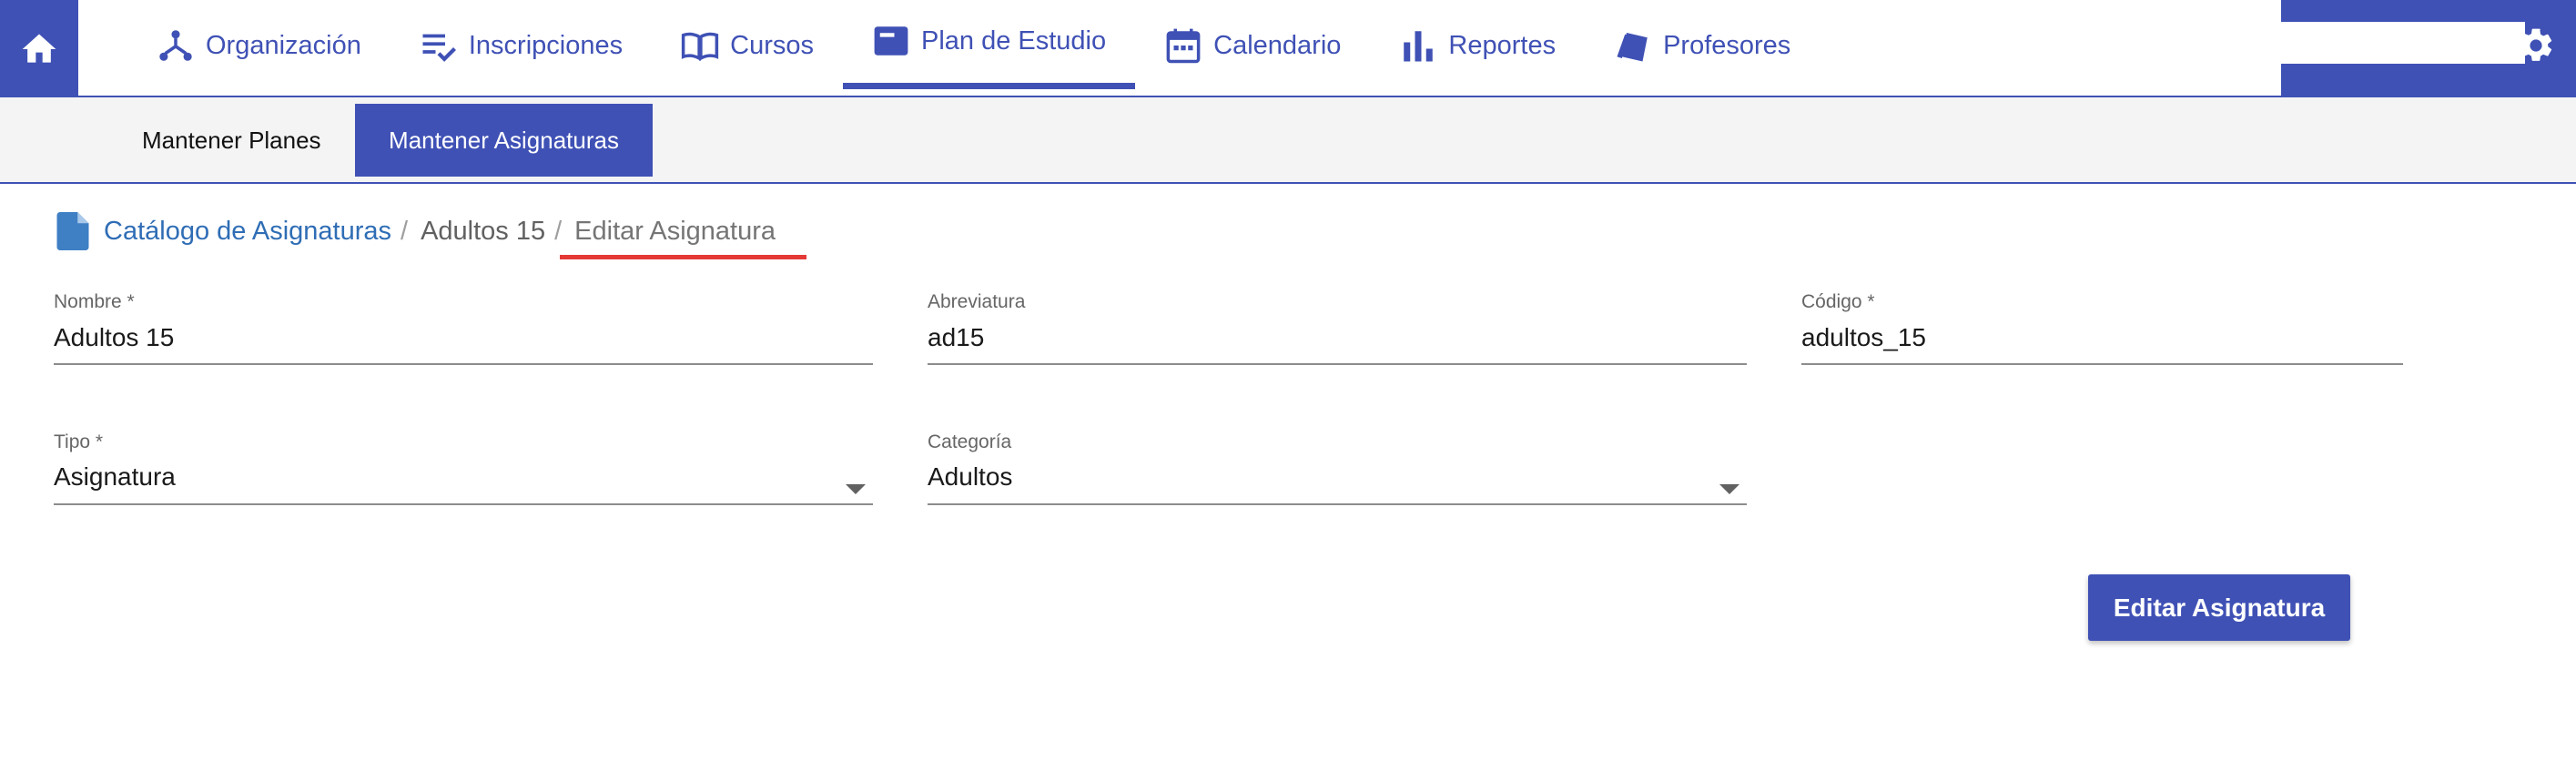 The image size is (2576, 781). What do you see at coordinates (463, 343) in the screenshot?
I see `nombre-input` at bounding box center [463, 343].